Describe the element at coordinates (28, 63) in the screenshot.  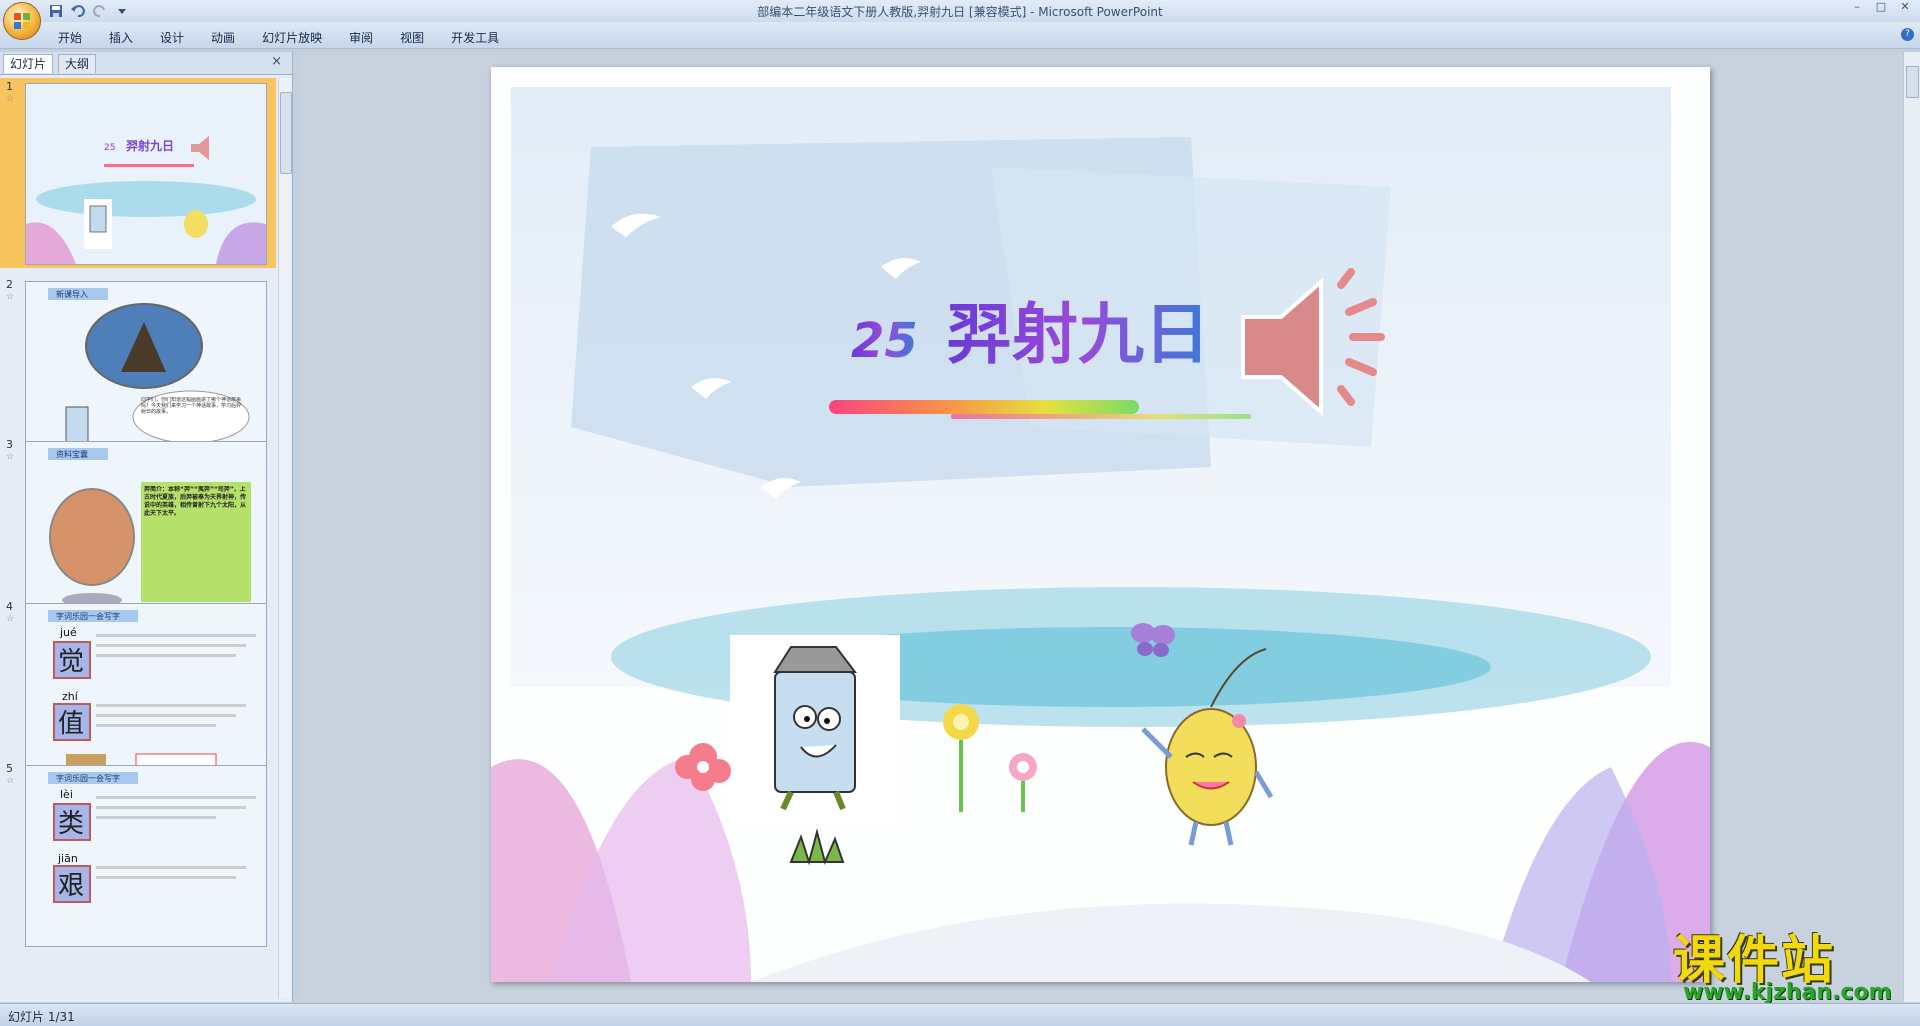
I see `tab-slides: 幻灯片` at that location.